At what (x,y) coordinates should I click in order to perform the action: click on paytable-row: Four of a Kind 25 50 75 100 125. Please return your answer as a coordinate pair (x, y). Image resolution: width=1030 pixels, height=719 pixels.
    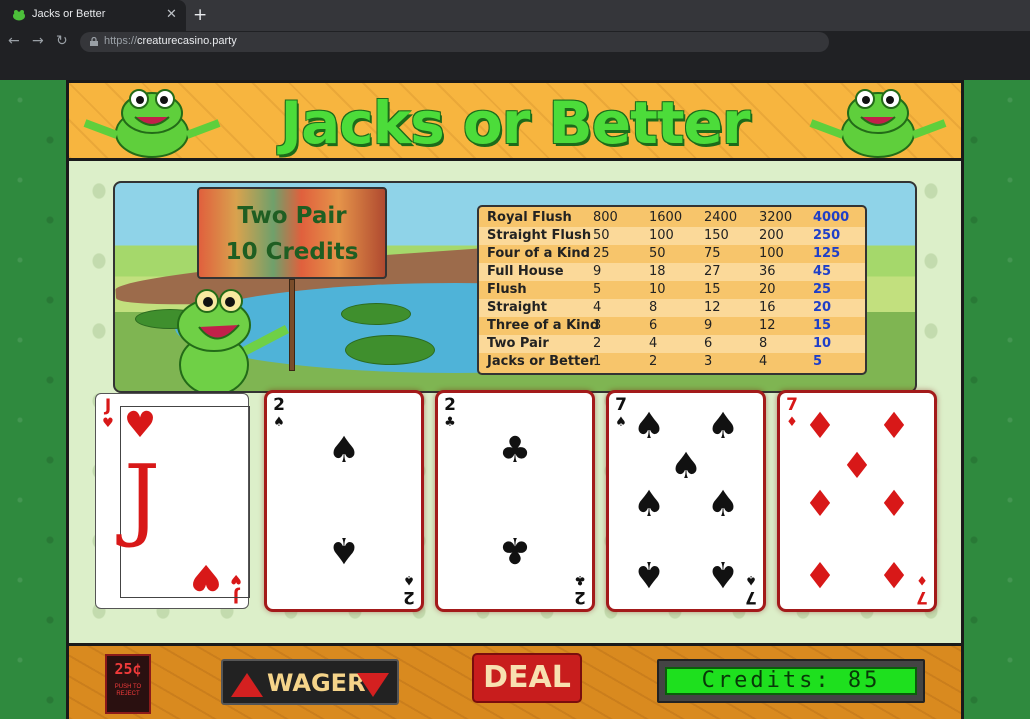
    Looking at the image, I should click on (672, 254).